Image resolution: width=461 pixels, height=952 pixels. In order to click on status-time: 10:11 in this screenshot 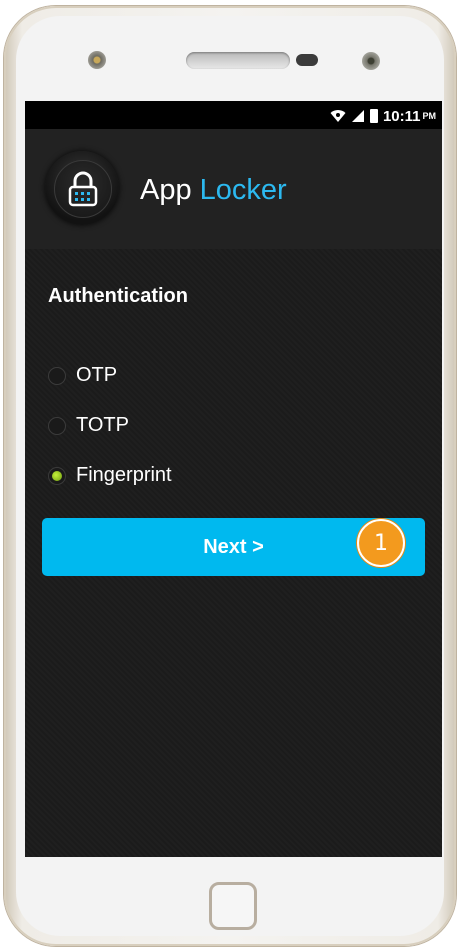, I will do `click(401, 116)`.